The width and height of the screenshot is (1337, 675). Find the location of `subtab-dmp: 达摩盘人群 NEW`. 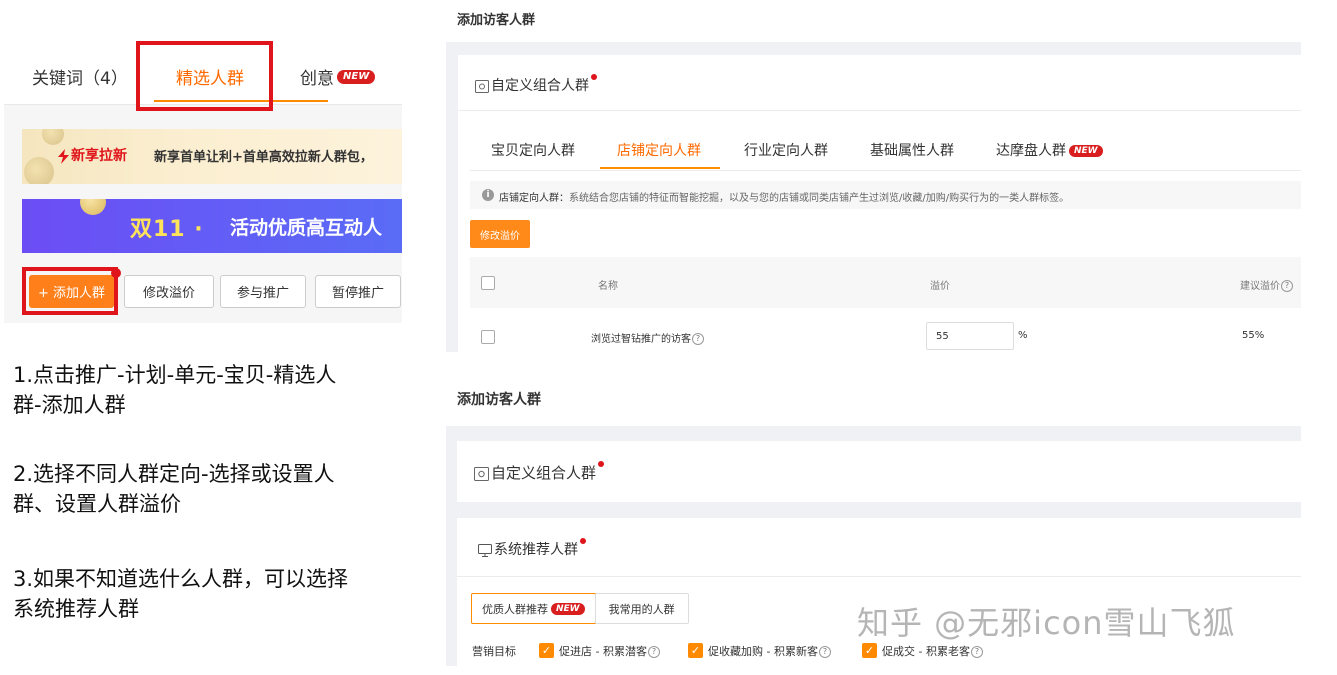

subtab-dmp: 达摩盘人群 NEW is located at coordinates (1049, 150).